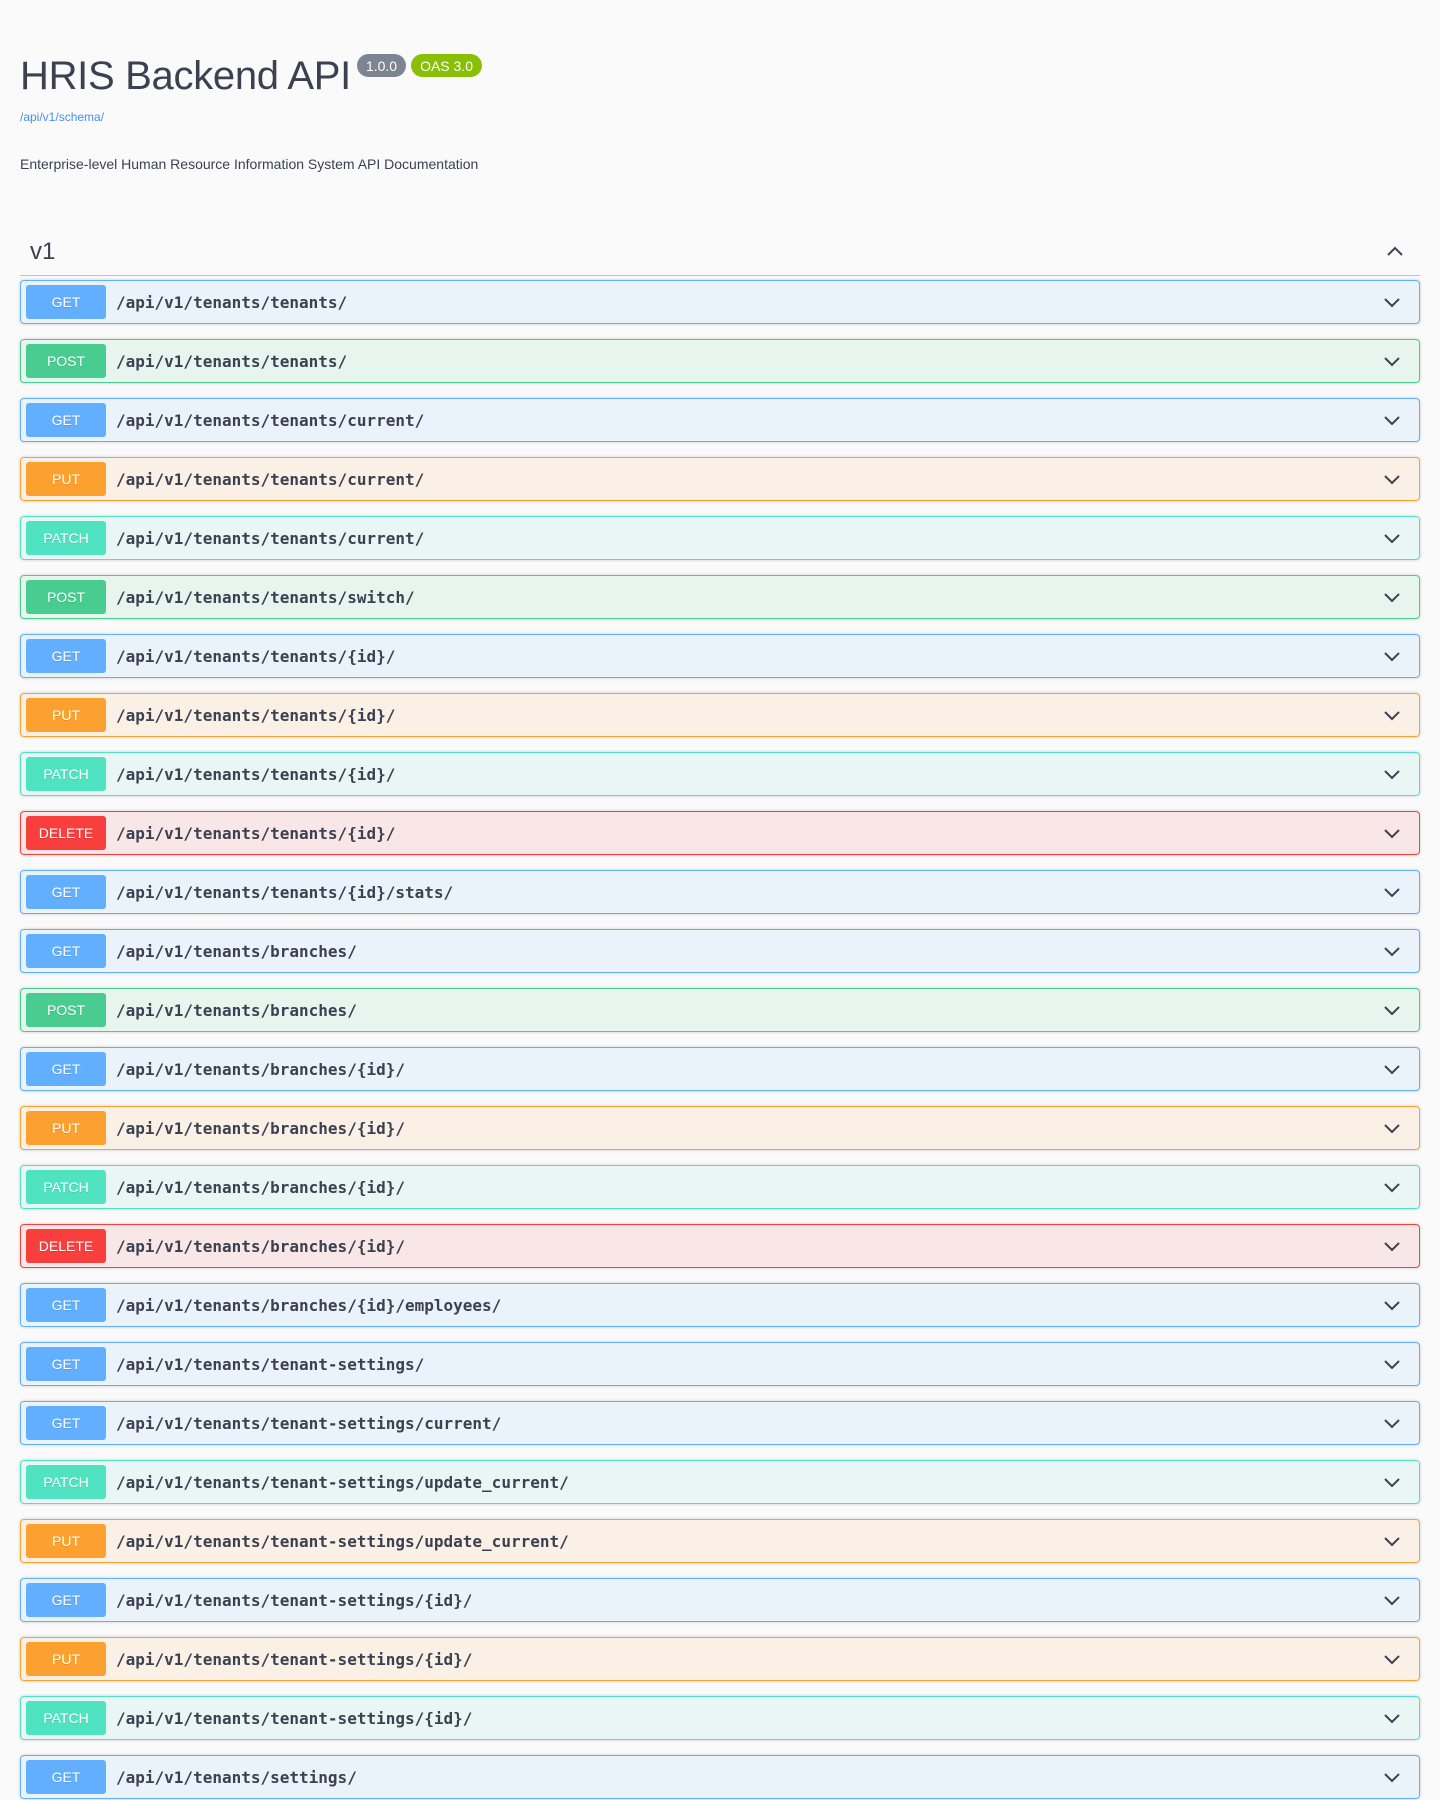  I want to click on section-title: v1, so click(43, 251).